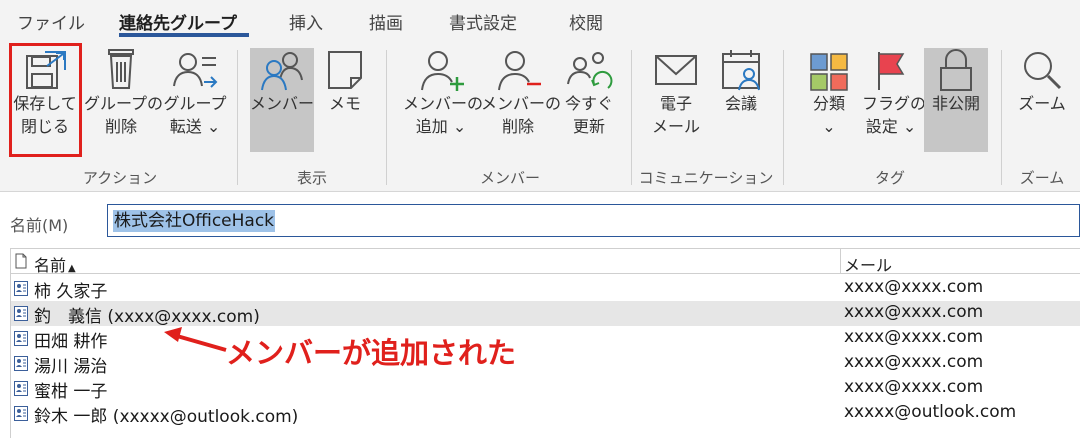 This screenshot has width=1080, height=438. I want to click on forward-group-button: グループ 転送 ⌄, so click(195, 100).